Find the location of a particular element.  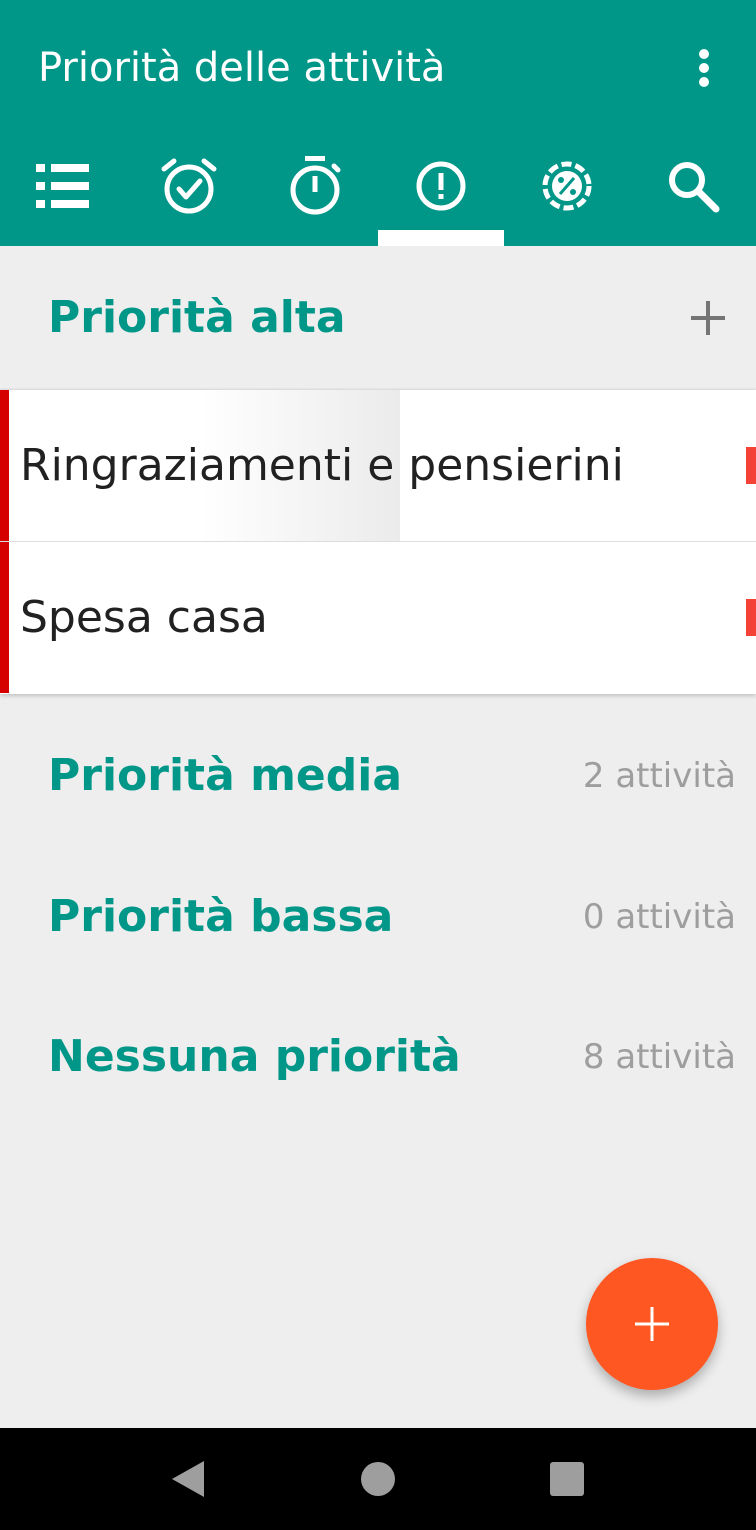

add-task-button is located at coordinates (708, 318).